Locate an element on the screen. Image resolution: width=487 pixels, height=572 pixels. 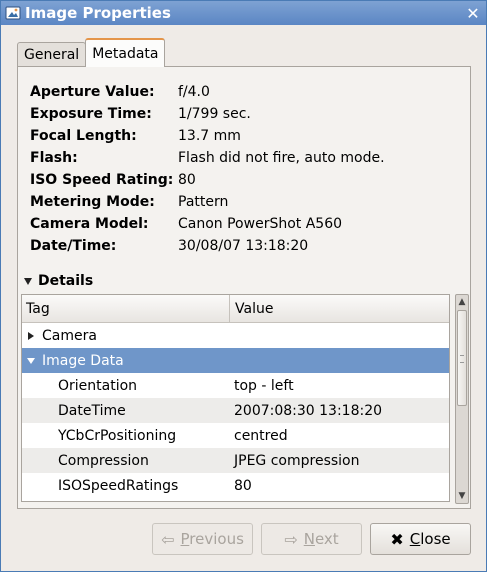
next-button: ⇨ Next is located at coordinates (311, 539).